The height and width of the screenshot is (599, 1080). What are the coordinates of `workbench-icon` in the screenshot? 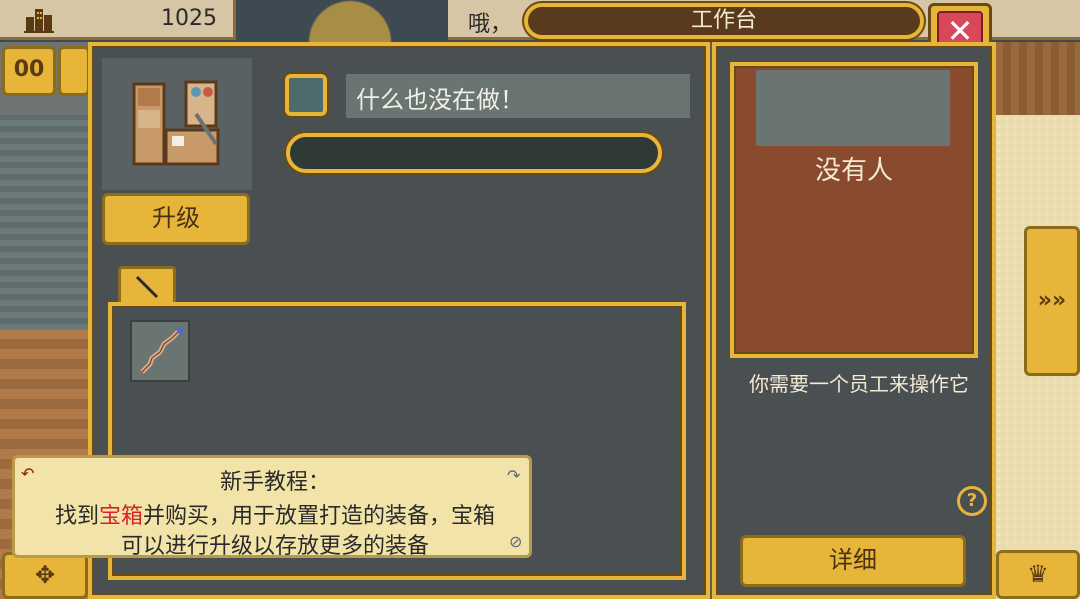 It's located at (176, 123).